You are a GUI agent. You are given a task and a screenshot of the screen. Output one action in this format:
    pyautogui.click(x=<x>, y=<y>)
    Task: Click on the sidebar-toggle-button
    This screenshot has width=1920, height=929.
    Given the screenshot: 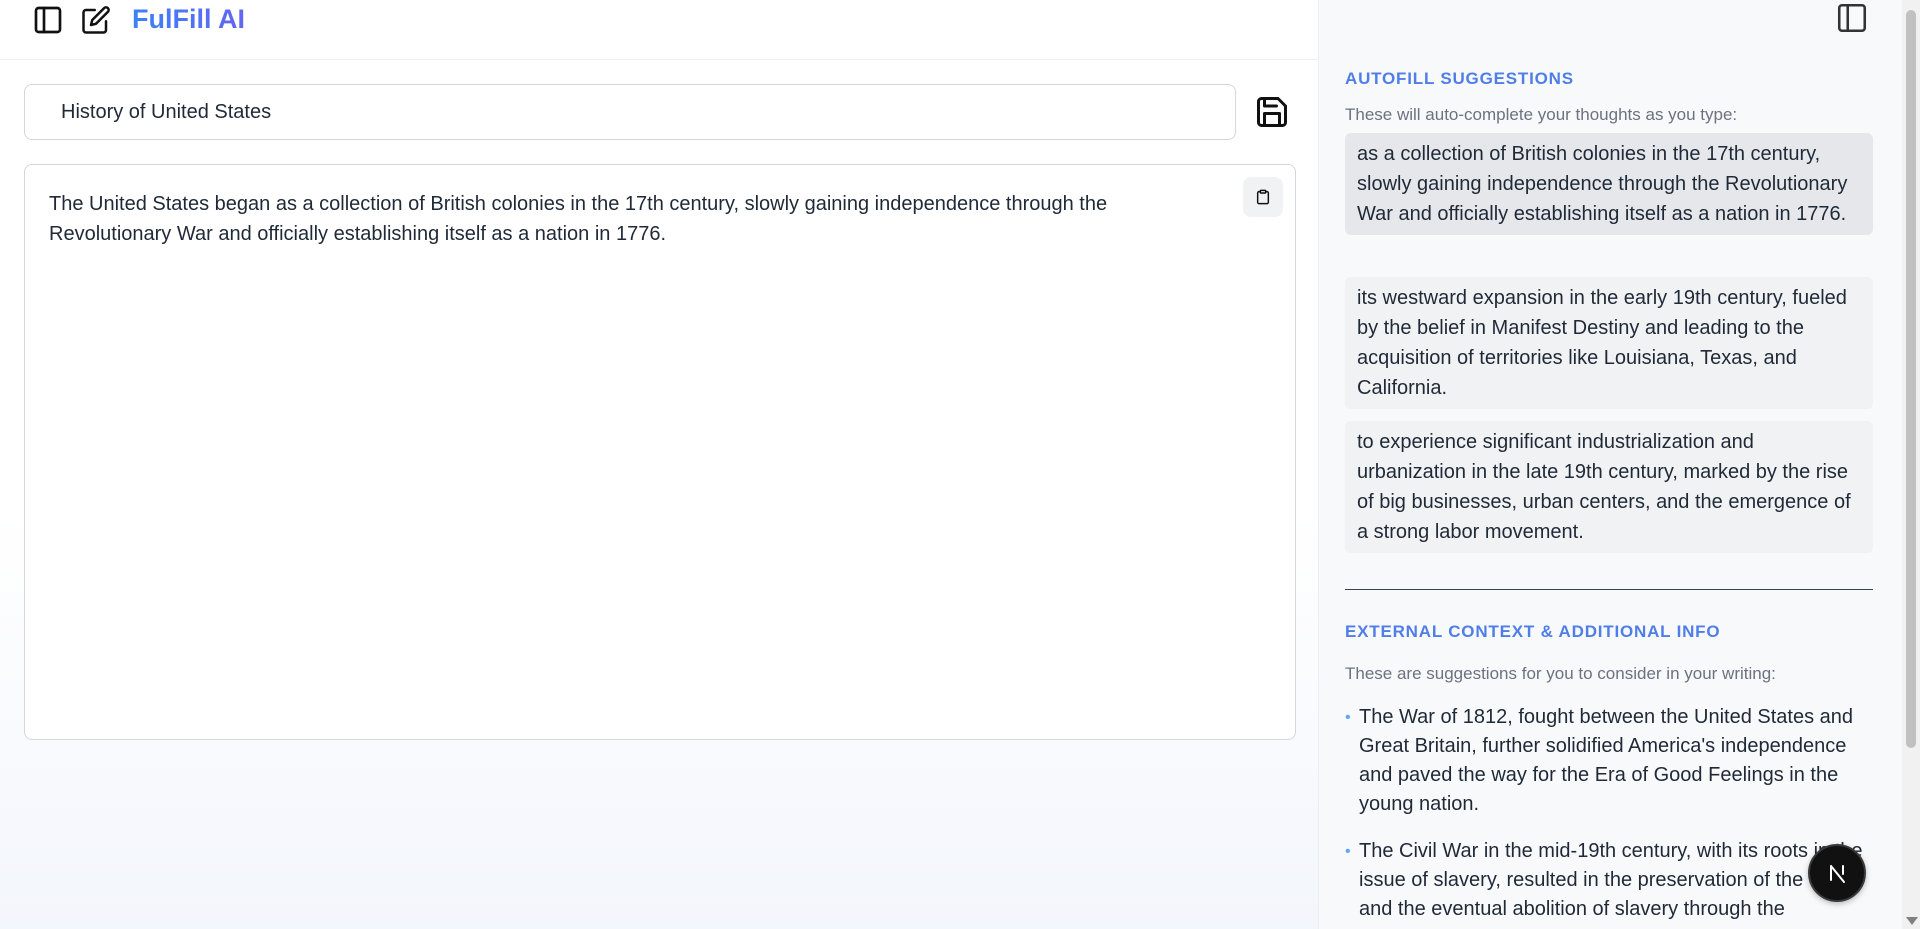 What is the action you would take?
    pyautogui.click(x=48, y=20)
    